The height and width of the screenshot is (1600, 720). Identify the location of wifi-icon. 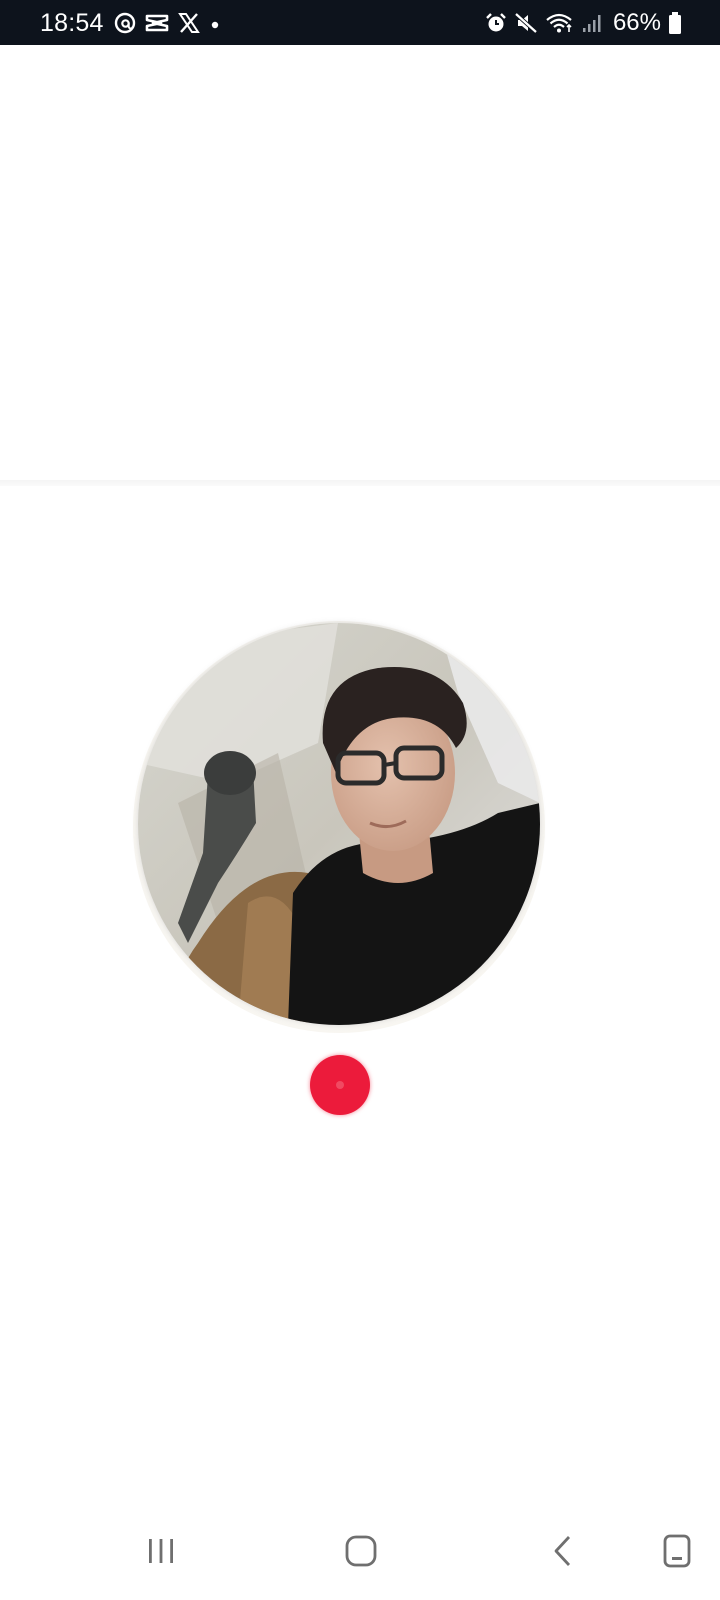
(560, 23).